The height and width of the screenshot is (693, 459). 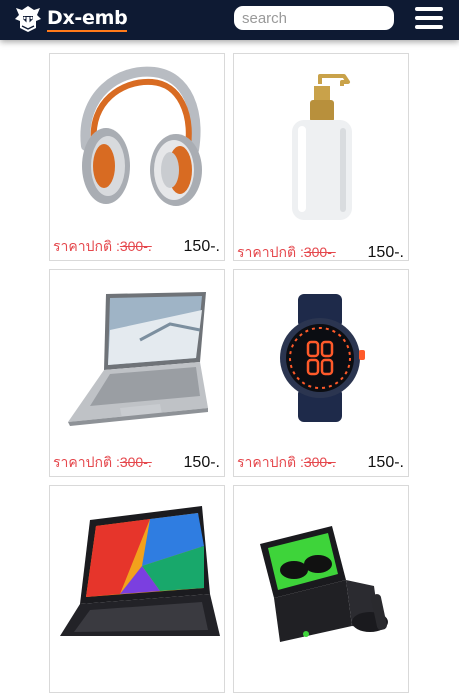 What do you see at coordinates (324, 584) in the screenshot?
I see `wireless-earbuds-image` at bounding box center [324, 584].